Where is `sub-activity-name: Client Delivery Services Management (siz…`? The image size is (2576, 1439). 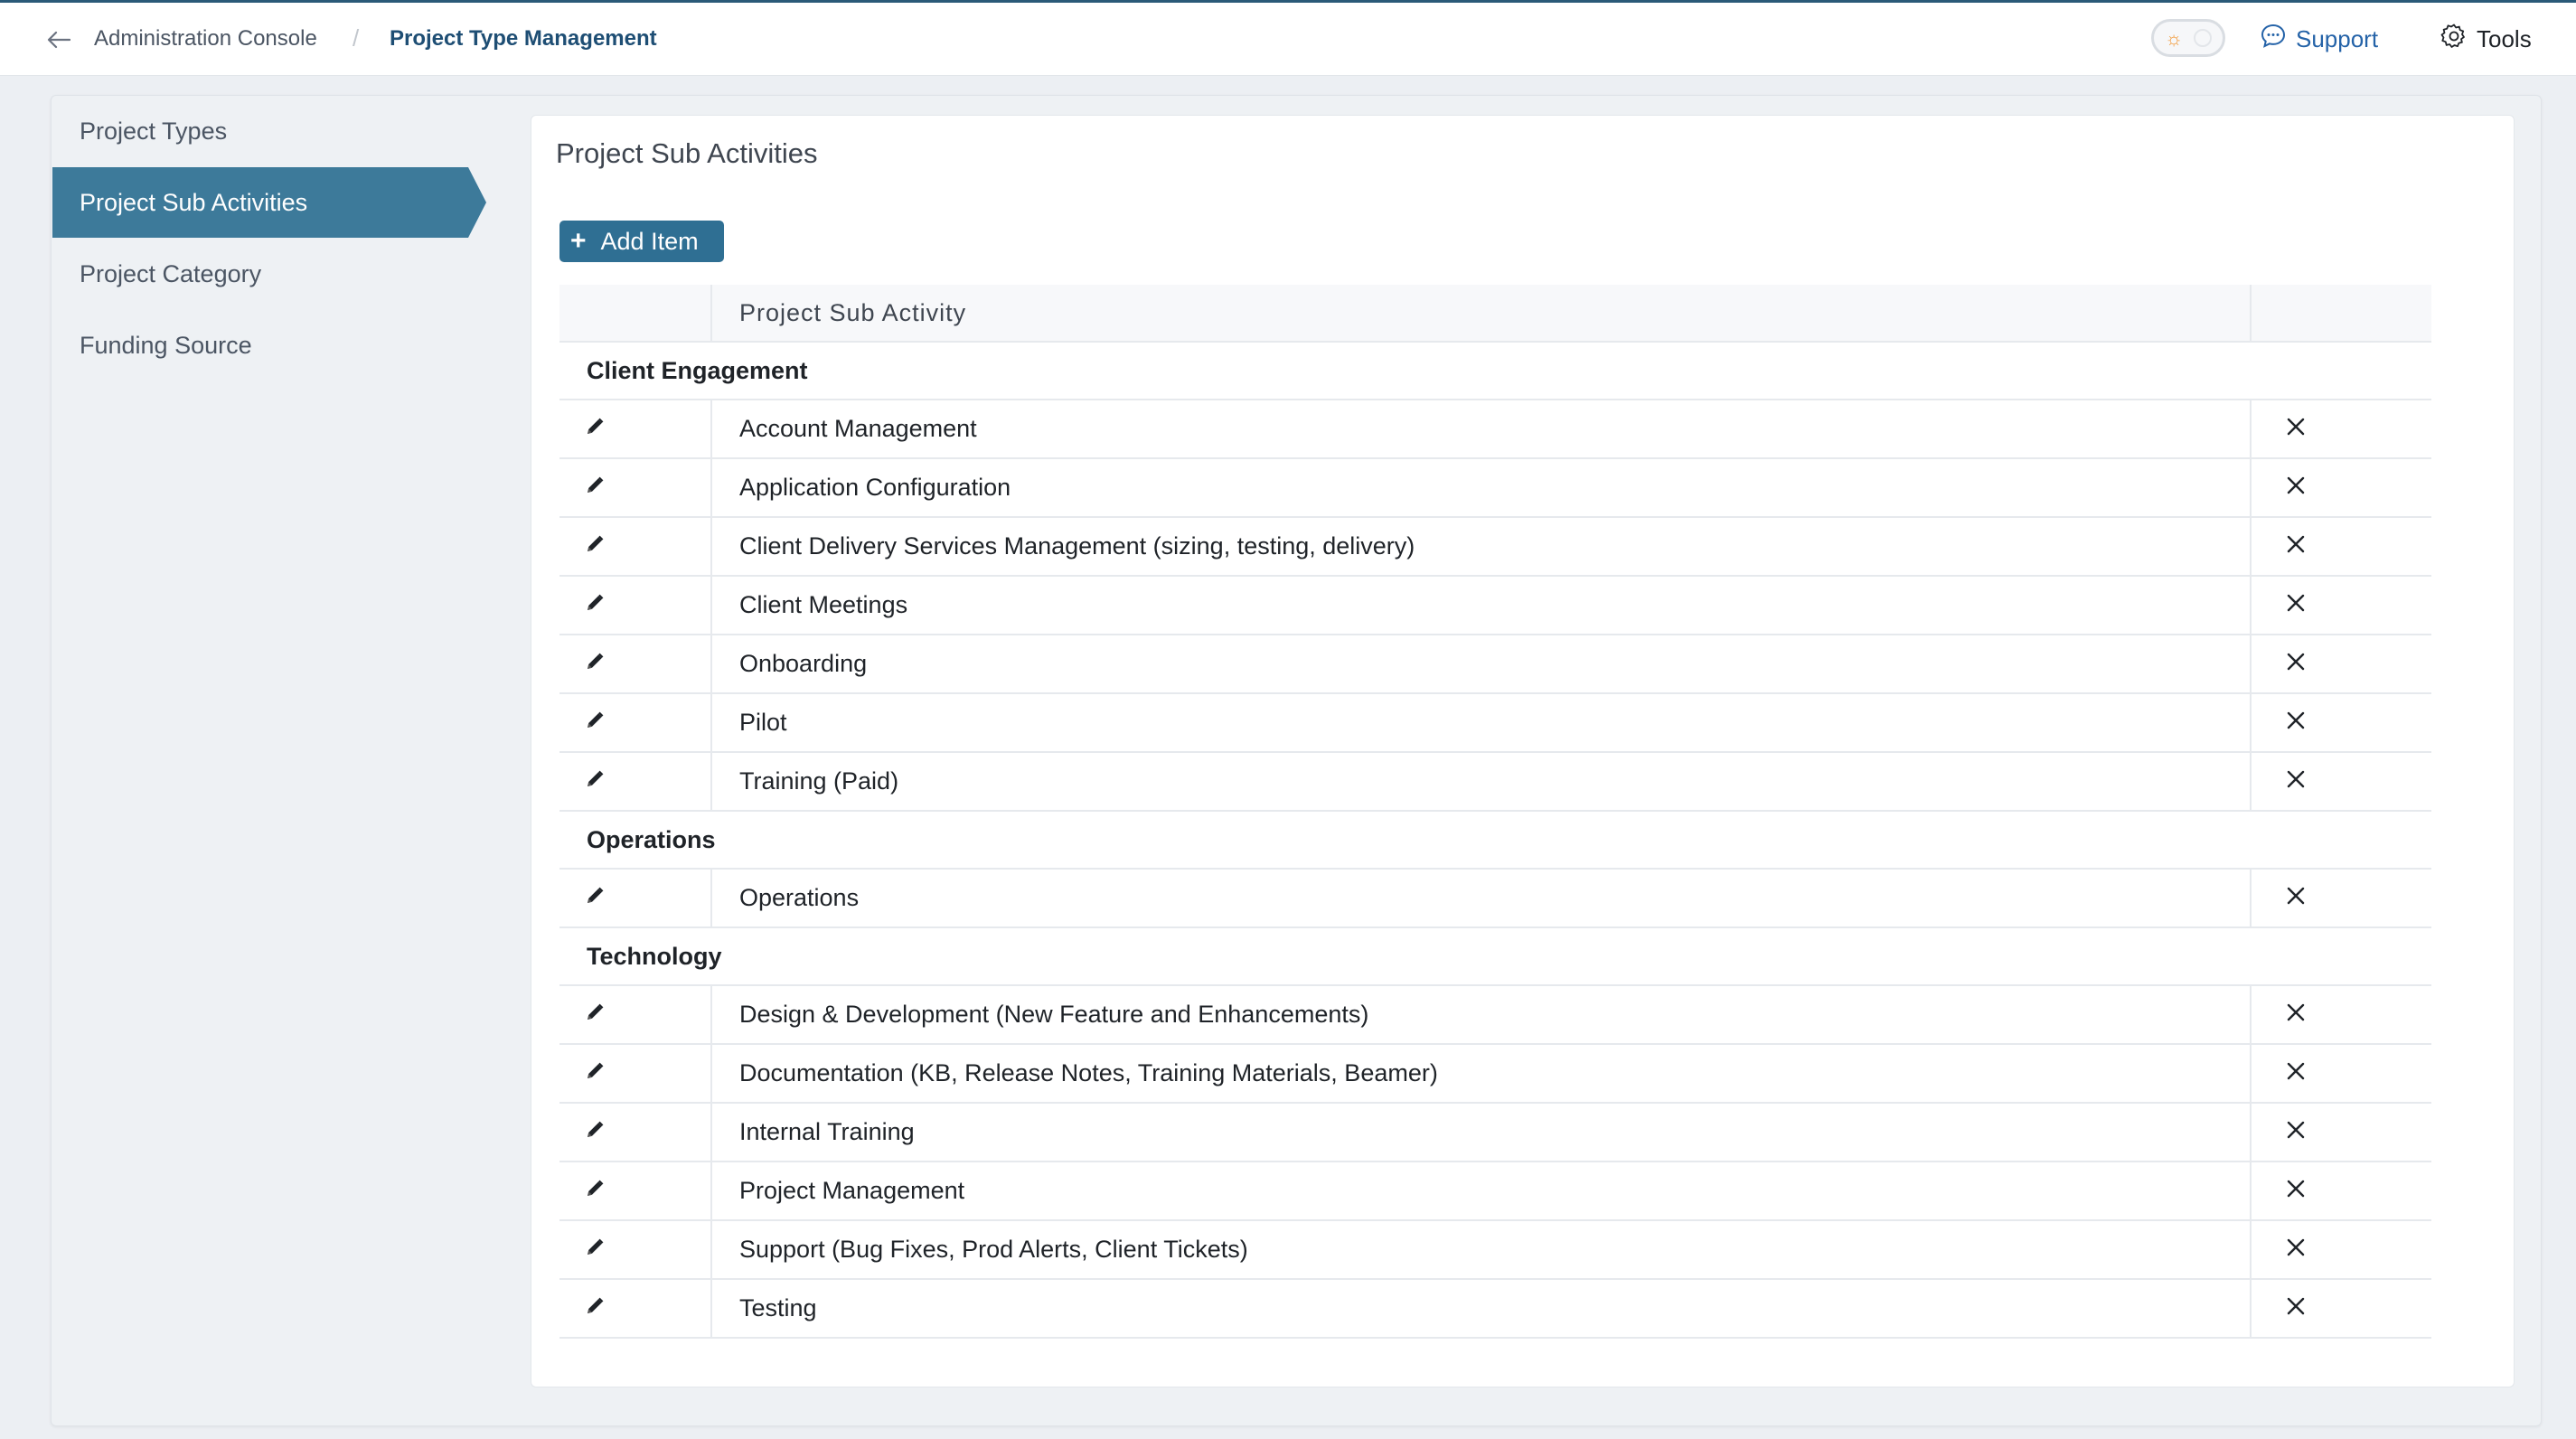 sub-activity-name: Client Delivery Services Management (siz… is located at coordinates (1482, 546).